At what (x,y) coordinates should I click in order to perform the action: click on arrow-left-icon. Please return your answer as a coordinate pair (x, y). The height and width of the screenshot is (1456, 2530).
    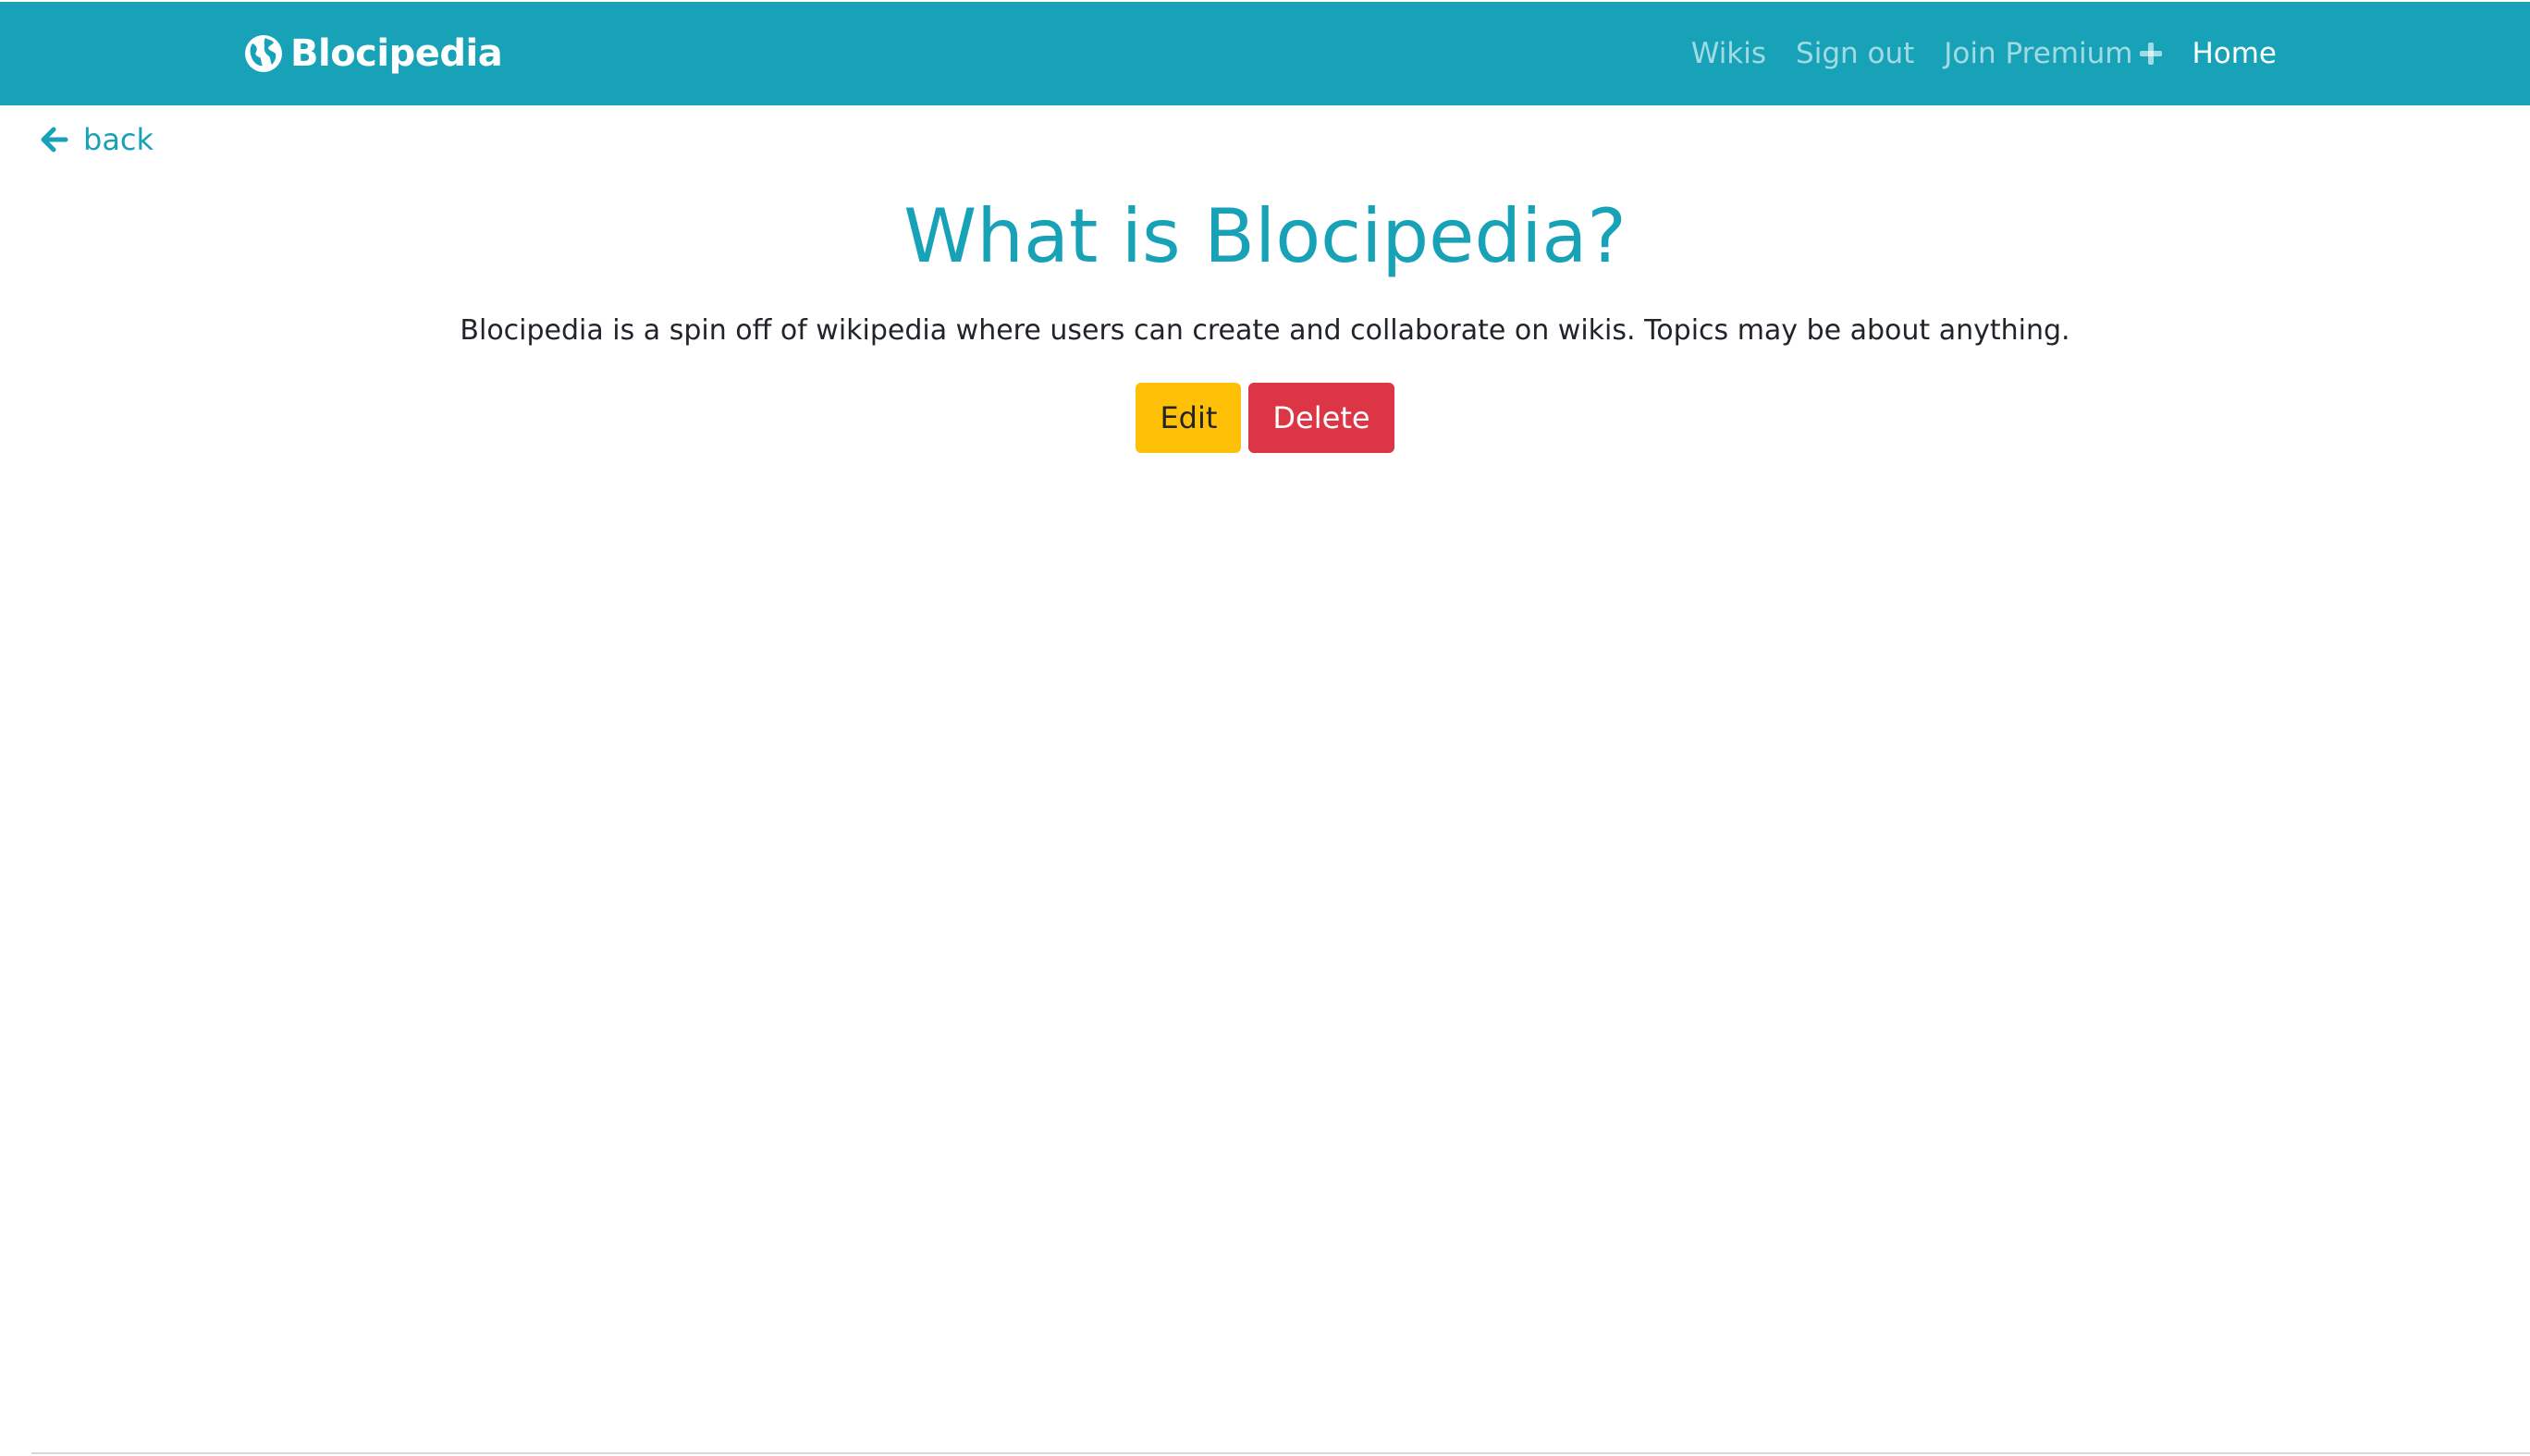
    Looking at the image, I should click on (54, 139).